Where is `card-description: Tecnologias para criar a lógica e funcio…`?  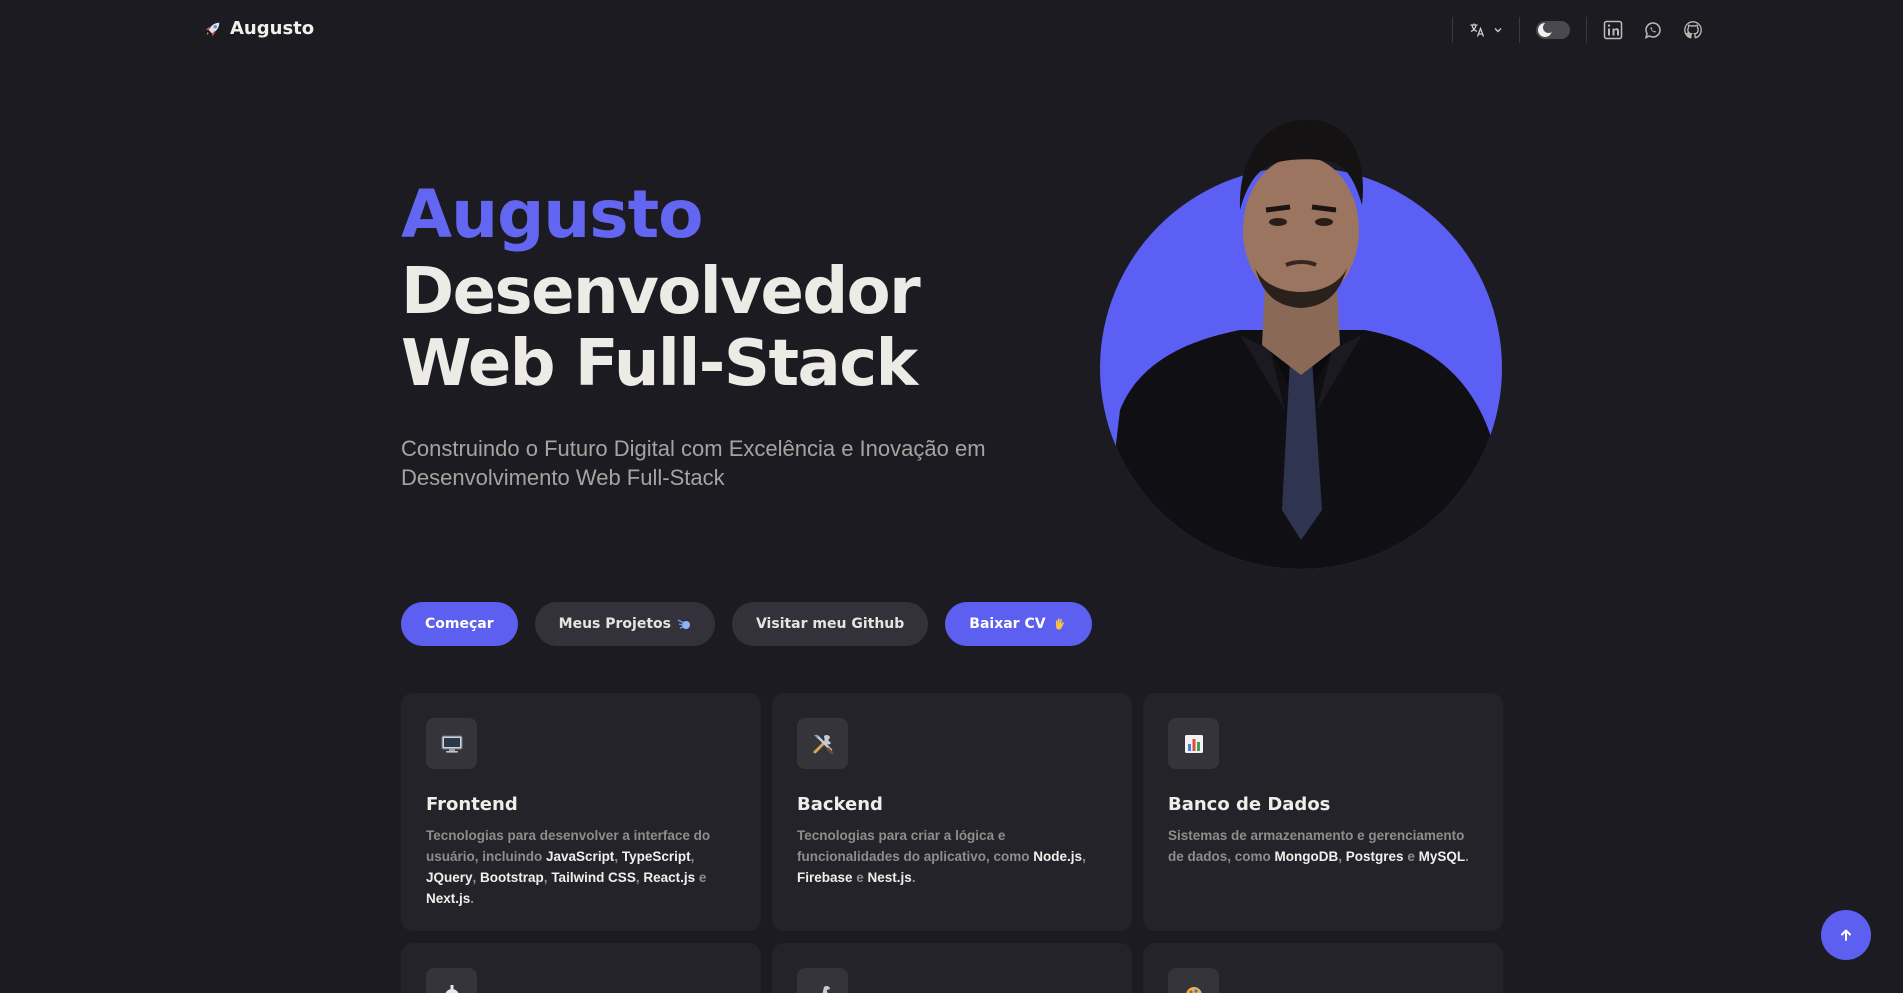
card-description: Tecnologias para criar a lógica e funcio… is located at coordinates (952, 856).